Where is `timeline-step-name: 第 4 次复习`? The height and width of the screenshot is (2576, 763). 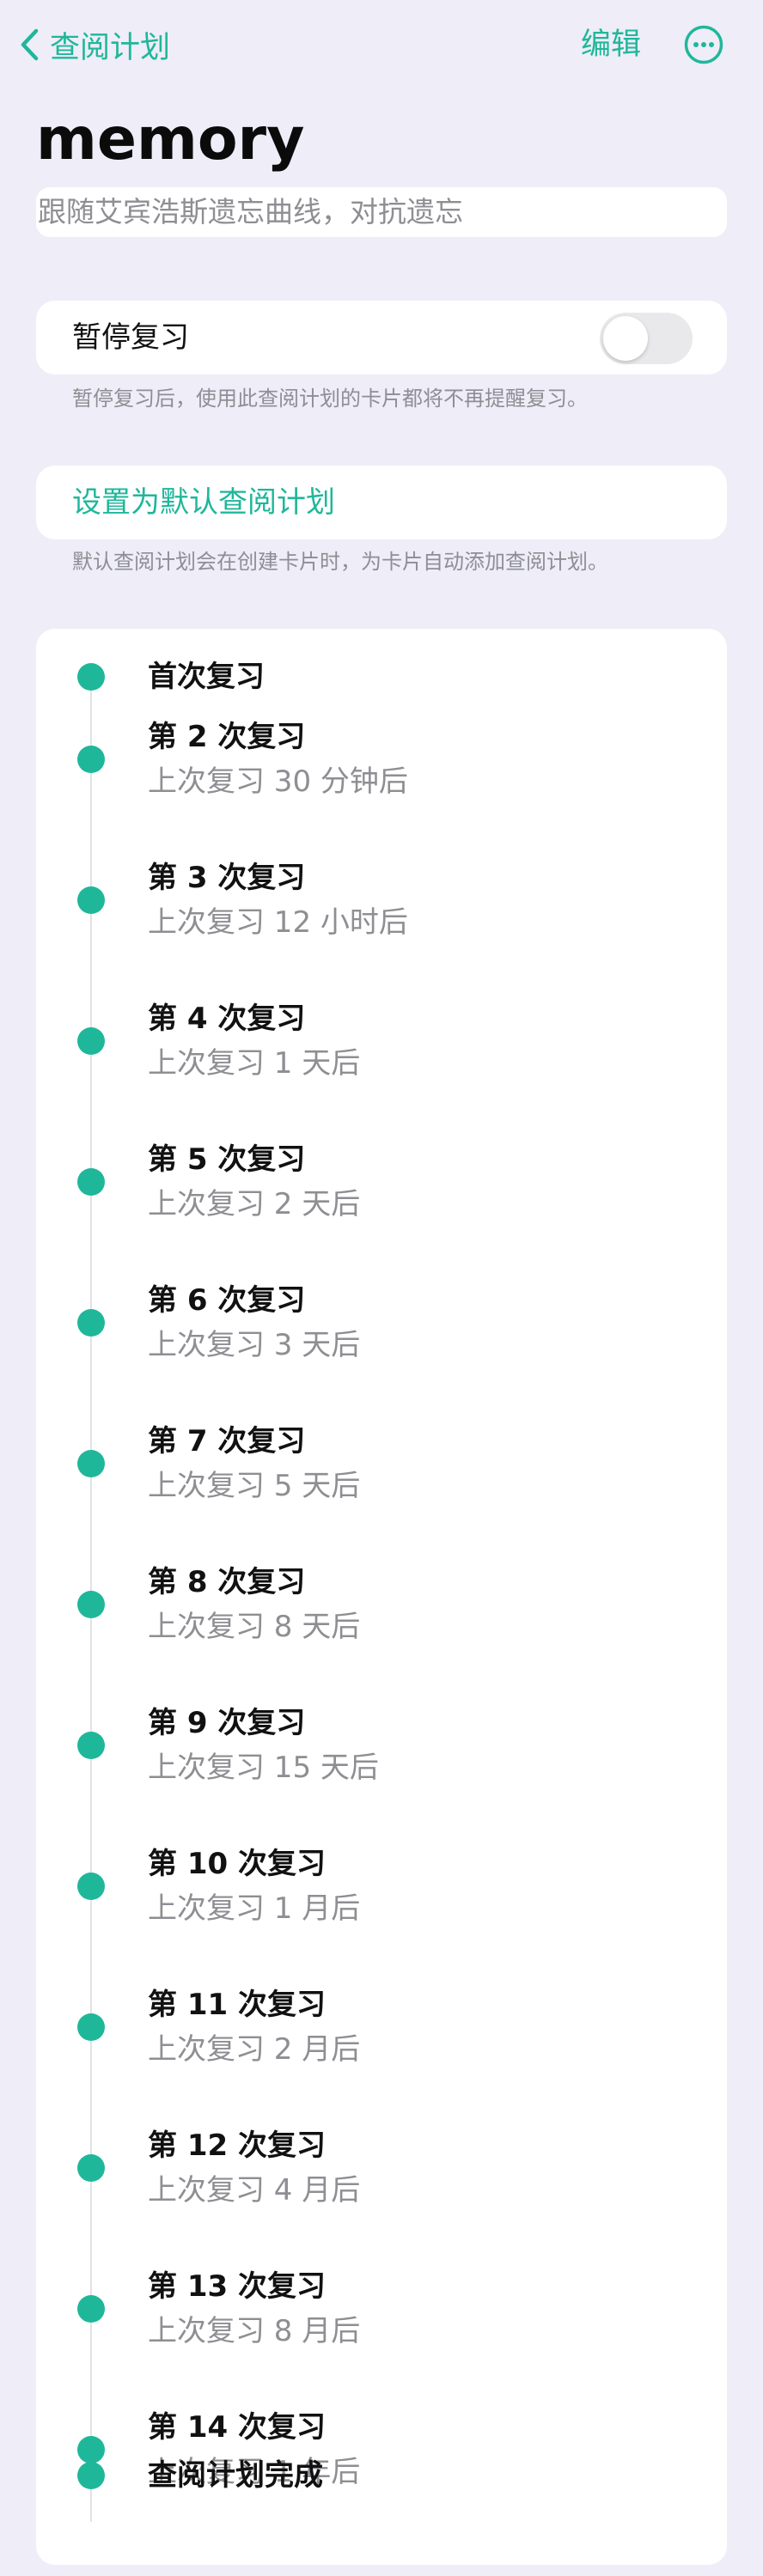
timeline-step-name: 第 4 次复习 is located at coordinates (227, 1019).